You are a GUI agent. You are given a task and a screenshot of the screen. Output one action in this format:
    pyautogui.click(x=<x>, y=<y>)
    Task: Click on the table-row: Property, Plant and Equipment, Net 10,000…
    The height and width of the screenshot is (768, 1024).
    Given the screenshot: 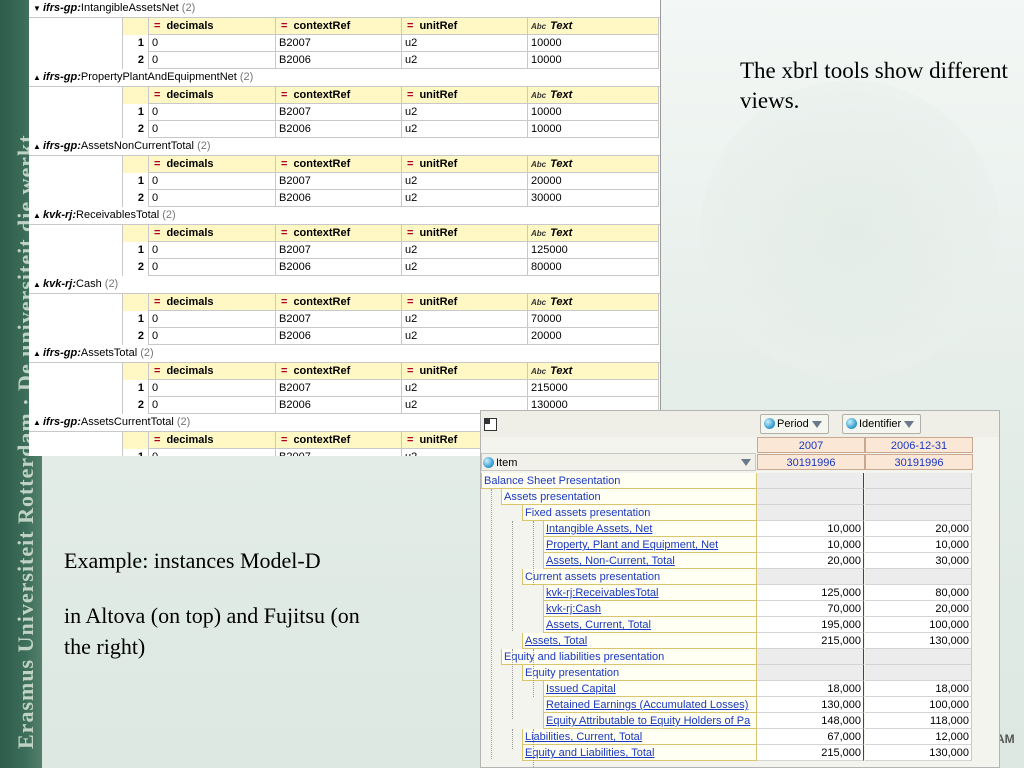 What is the action you would take?
    pyautogui.click(x=740, y=545)
    